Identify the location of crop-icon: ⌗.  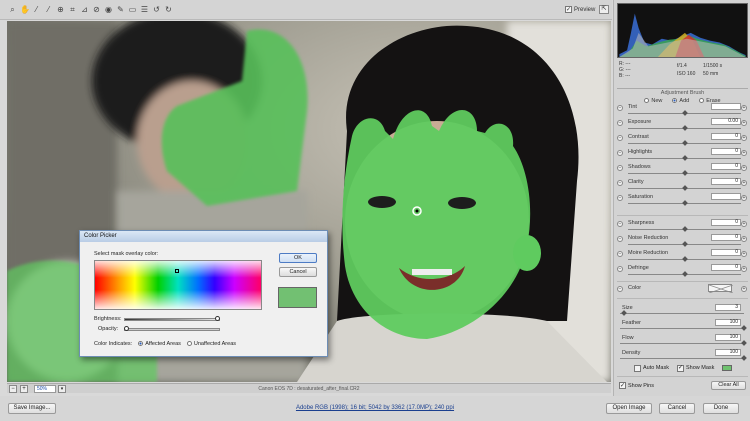
(72, 9).